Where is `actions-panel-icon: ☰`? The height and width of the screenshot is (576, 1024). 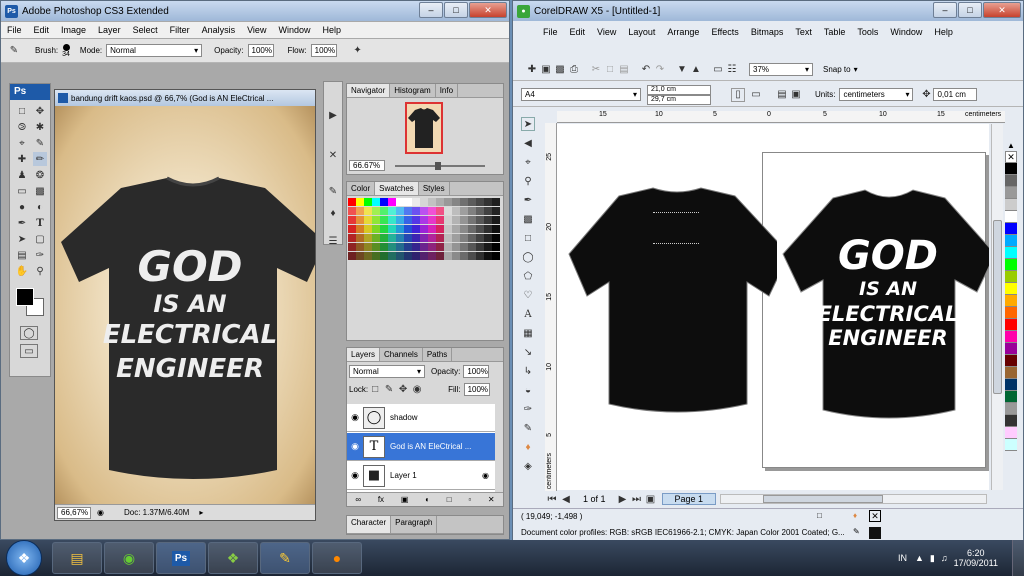
actions-panel-icon: ☰ is located at coordinates (333, 241).